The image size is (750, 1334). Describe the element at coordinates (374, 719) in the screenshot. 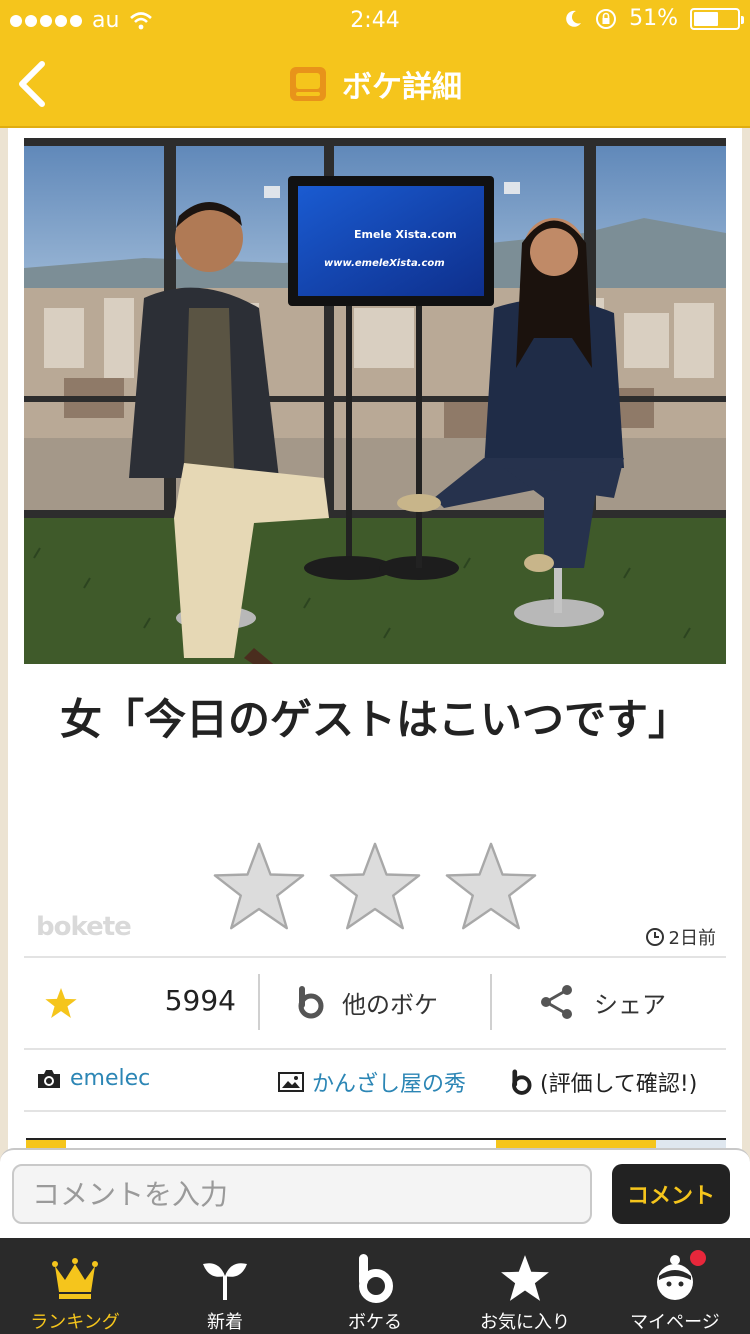

I see `boke-caption: 女「今日のゲストはこいつです」` at that location.